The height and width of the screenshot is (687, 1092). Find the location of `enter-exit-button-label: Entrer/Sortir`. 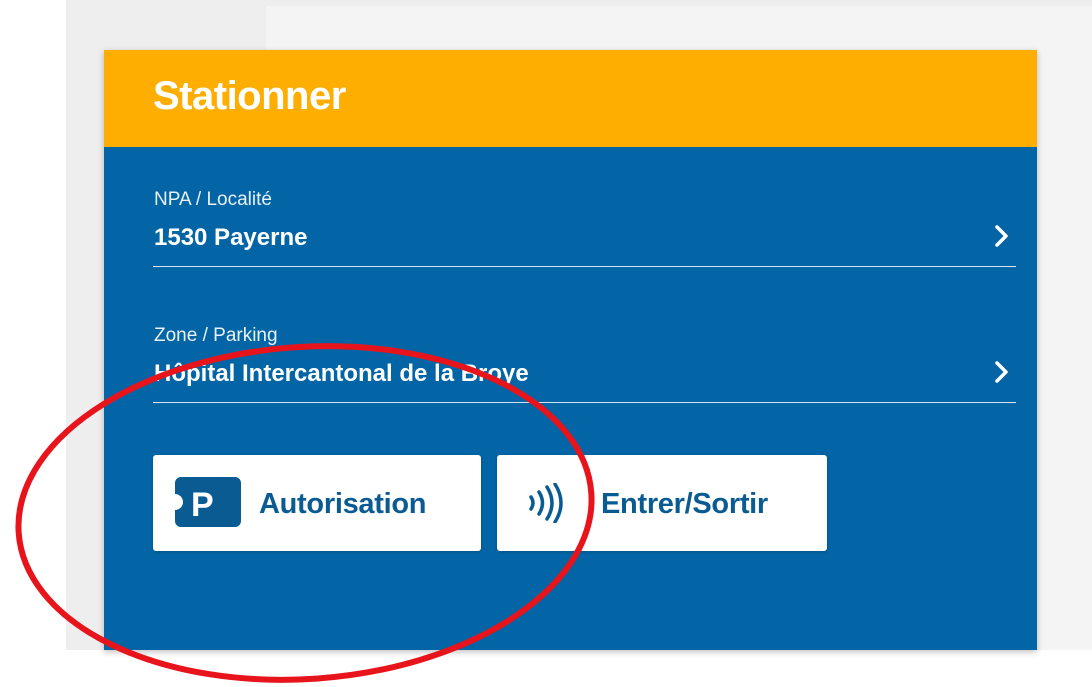

enter-exit-button-label: Entrer/Sortir is located at coordinates (684, 504).